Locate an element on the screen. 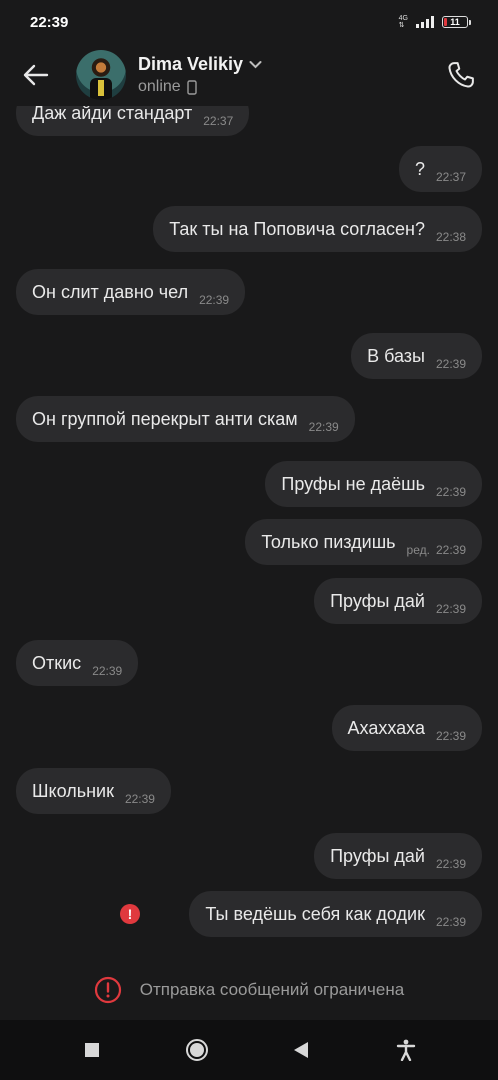 The width and height of the screenshot is (498, 1080). triangle-back-icon is located at coordinates (301, 1050).